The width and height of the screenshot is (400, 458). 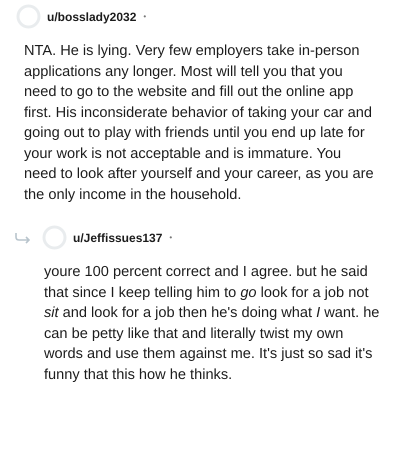 What do you see at coordinates (117, 237) in the screenshot?
I see `username: u/Jeffissues137` at bounding box center [117, 237].